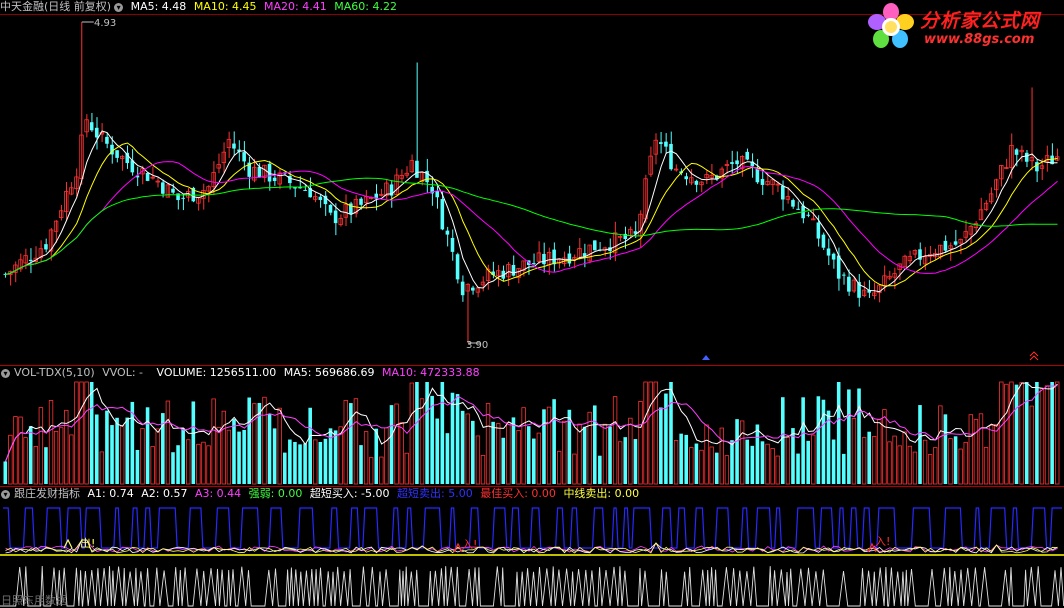 The height and width of the screenshot is (608, 1064). Describe the element at coordinates (110, 493) in the screenshot. I see `a1-value: A1: 0.74` at that location.